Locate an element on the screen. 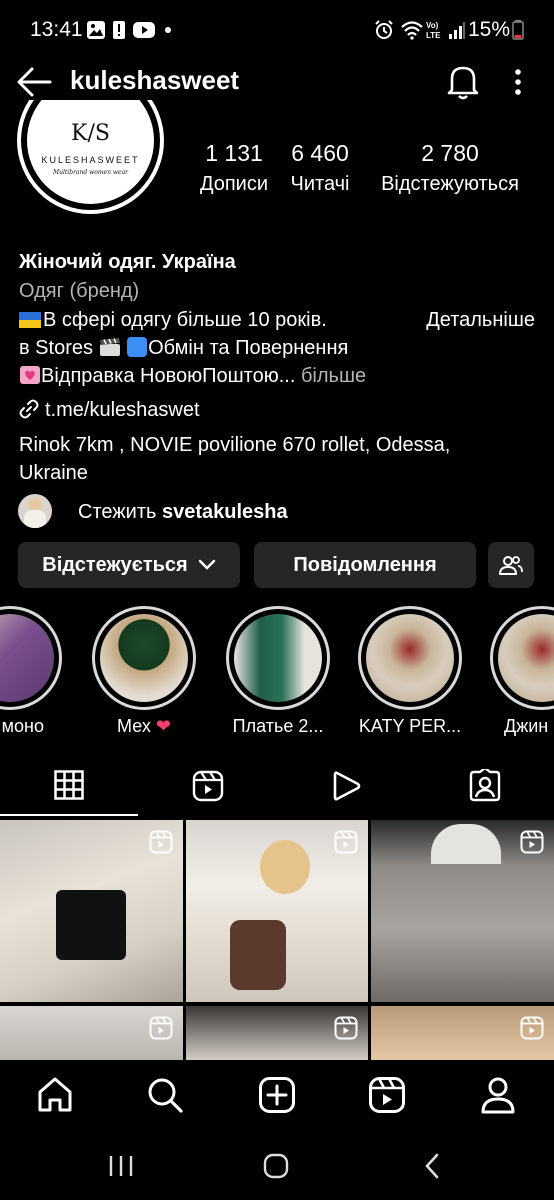 The height and width of the screenshot is (1200, 554). gallery-icon is located at coordinates (96, 30).